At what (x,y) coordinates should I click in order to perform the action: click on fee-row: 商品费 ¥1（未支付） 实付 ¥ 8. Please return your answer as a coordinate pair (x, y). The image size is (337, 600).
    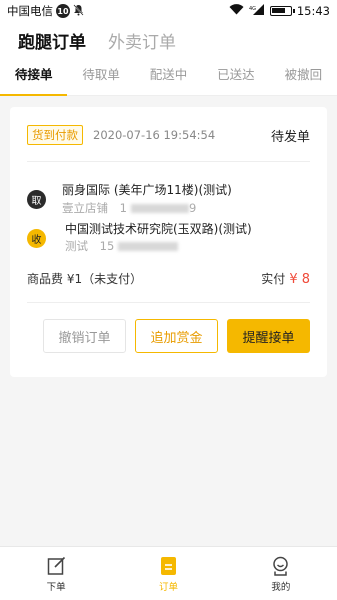
    Looking at the image, I should click on (168, 278).